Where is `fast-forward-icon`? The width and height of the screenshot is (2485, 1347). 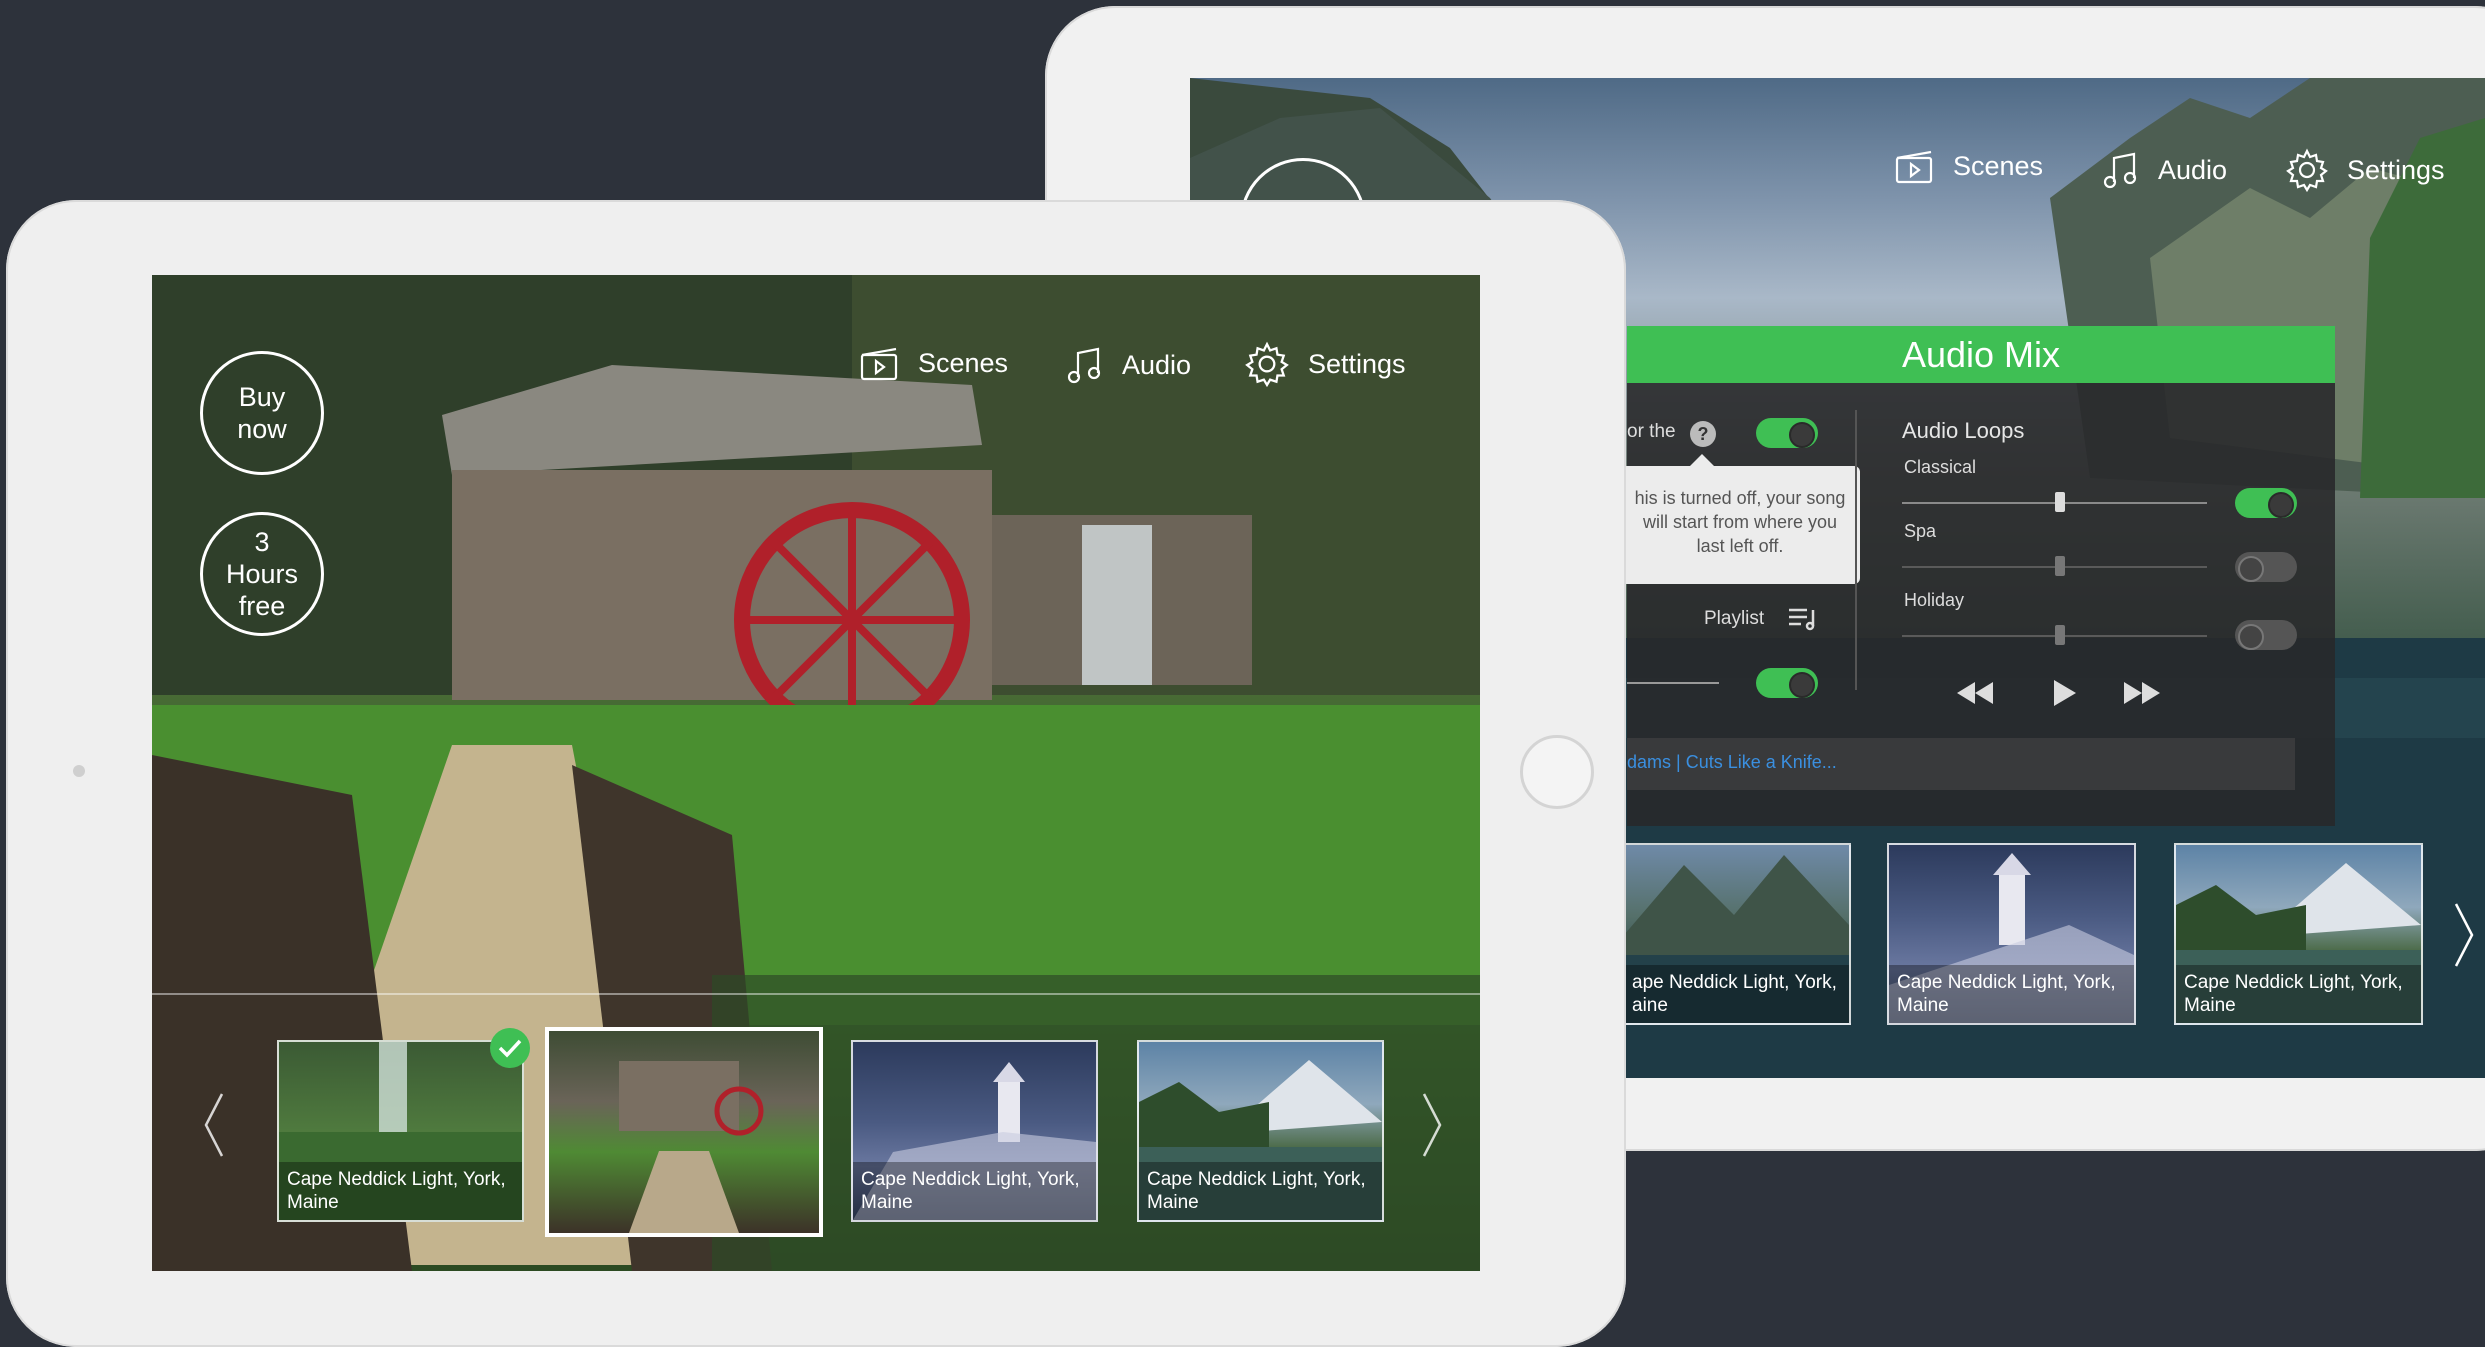
fast-forward-icon is located at coordinates (2142, 693).